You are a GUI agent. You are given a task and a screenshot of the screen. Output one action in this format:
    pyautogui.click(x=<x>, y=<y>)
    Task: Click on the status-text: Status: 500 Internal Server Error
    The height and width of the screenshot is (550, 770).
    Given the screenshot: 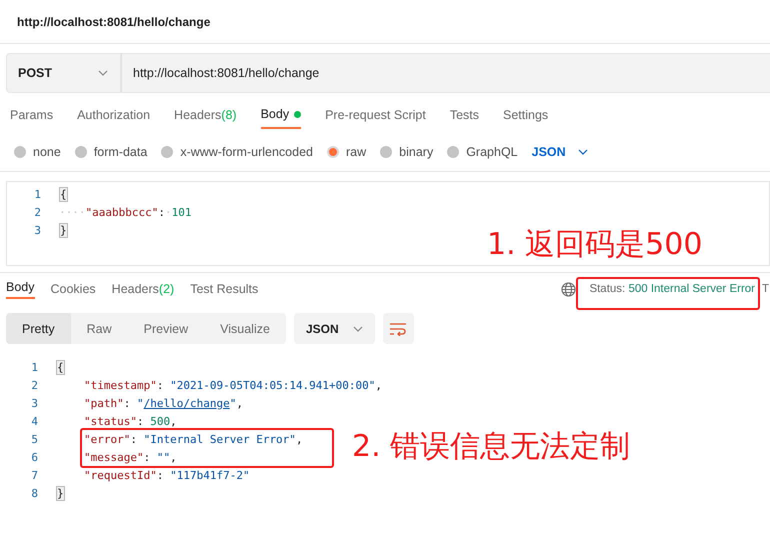 What is the action you would take?
    pyautogui.click(x=672, y=289)
    